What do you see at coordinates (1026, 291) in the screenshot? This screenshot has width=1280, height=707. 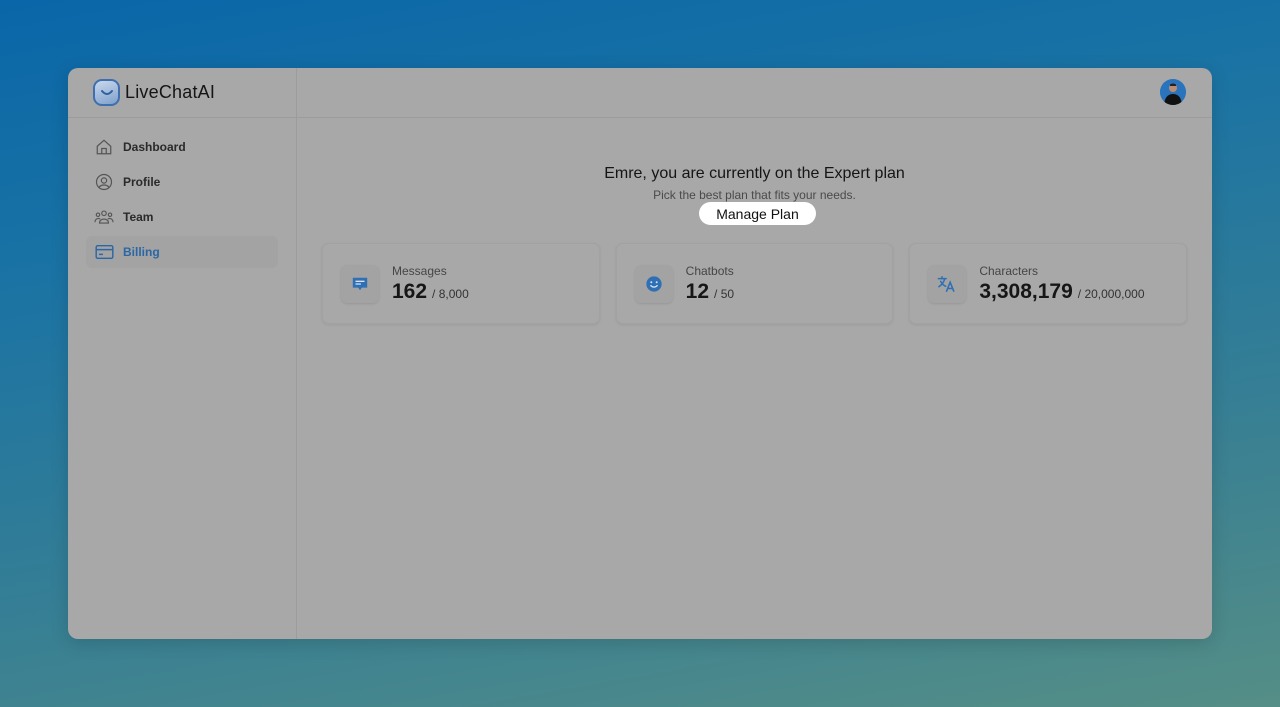 I see `usage-value: 3,308,179` at bounding box center [1026, 291].